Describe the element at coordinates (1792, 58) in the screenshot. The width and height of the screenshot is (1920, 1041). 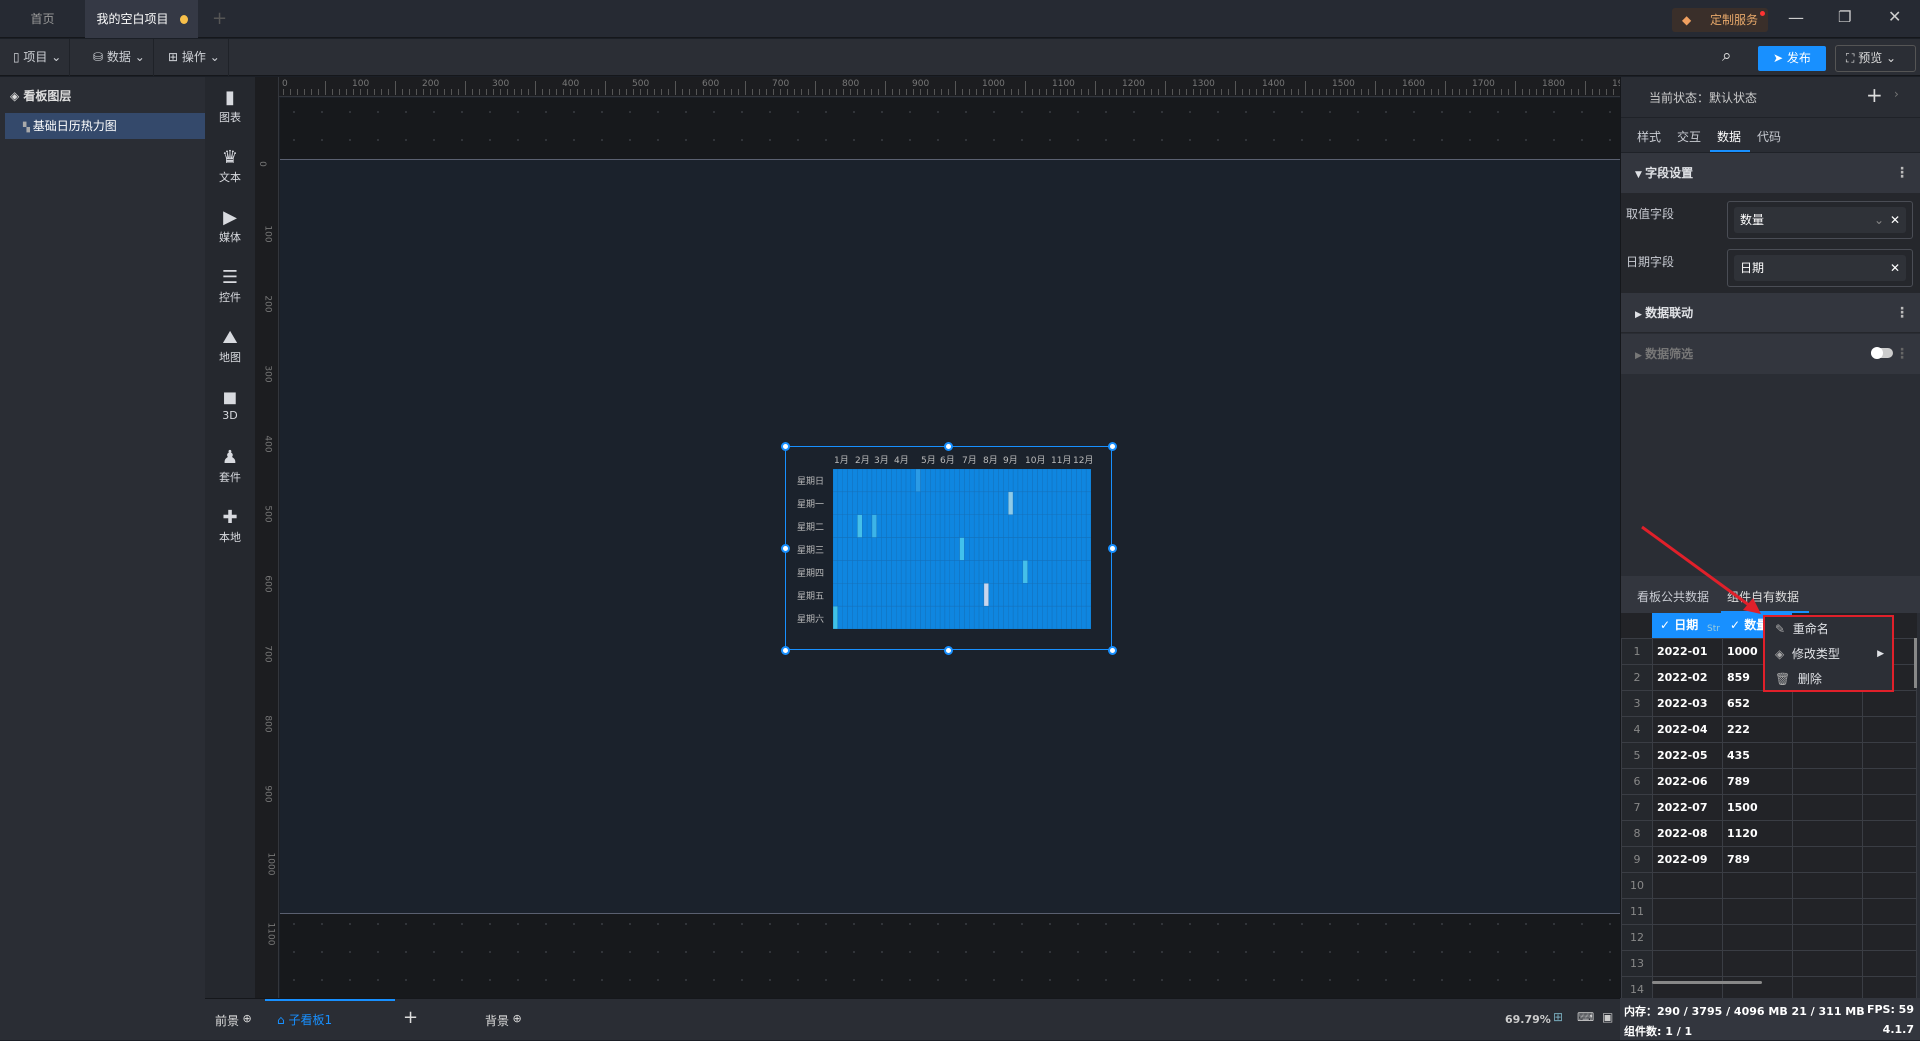
I see `publish-button: ➤ 发布` at that location.